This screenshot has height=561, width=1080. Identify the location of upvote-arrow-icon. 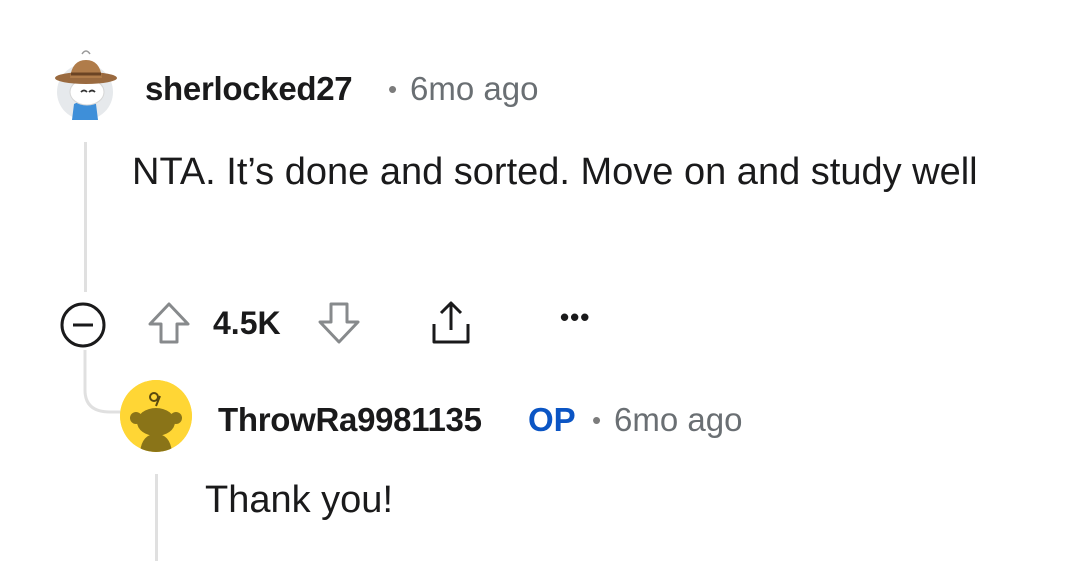
(169, 323).